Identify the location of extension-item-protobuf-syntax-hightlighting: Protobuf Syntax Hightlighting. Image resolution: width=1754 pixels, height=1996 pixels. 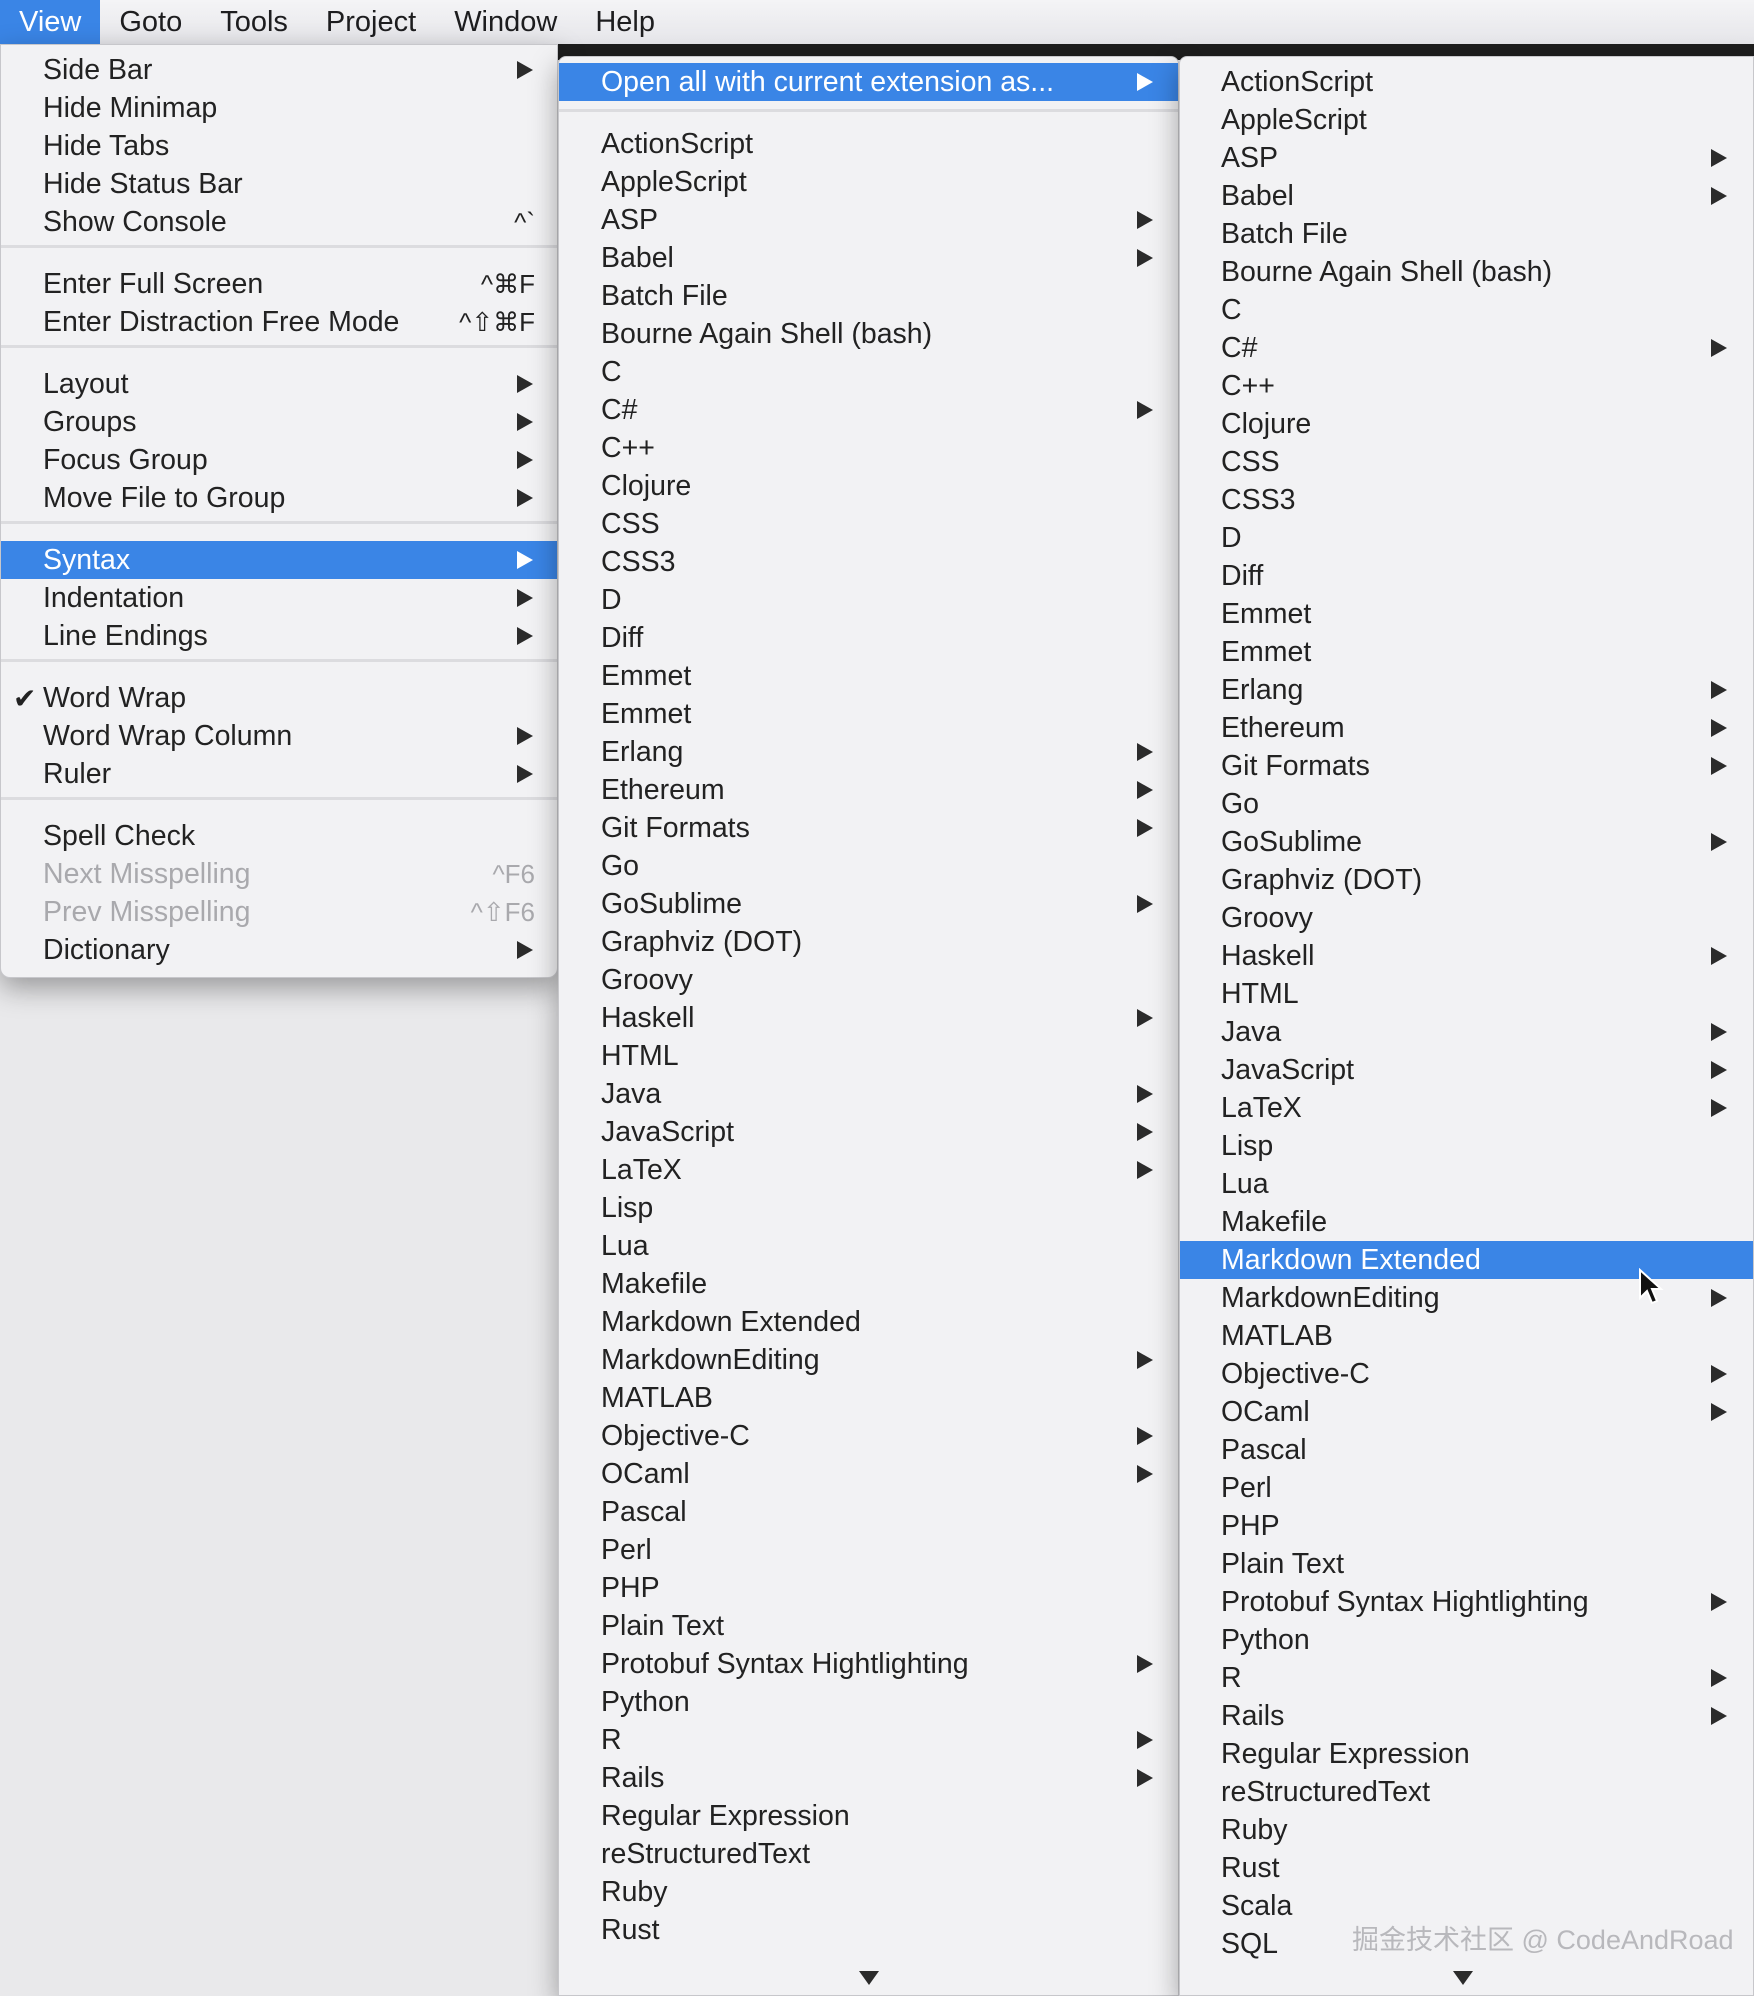
(1466, 1602).